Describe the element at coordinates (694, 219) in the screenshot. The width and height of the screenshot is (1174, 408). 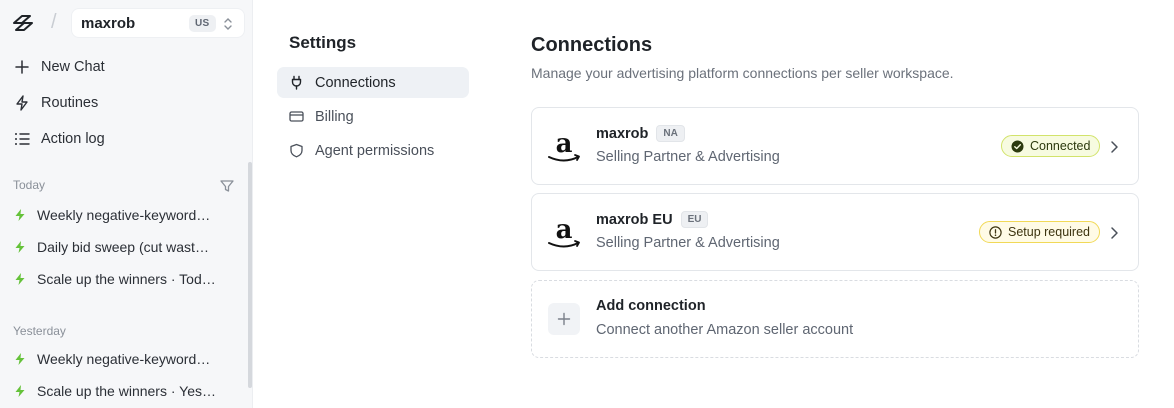
I see `connection-region-badge: EU` at that location.